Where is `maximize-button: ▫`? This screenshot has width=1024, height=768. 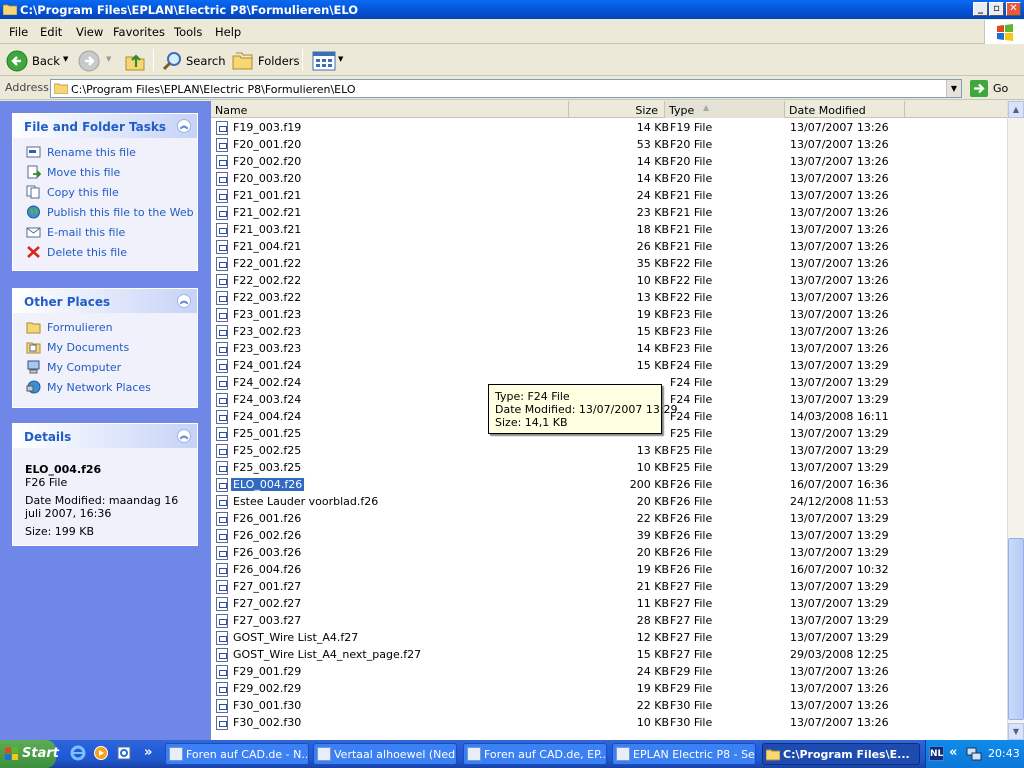 maximize-button: ▫ is located at coordinates (996, 9).